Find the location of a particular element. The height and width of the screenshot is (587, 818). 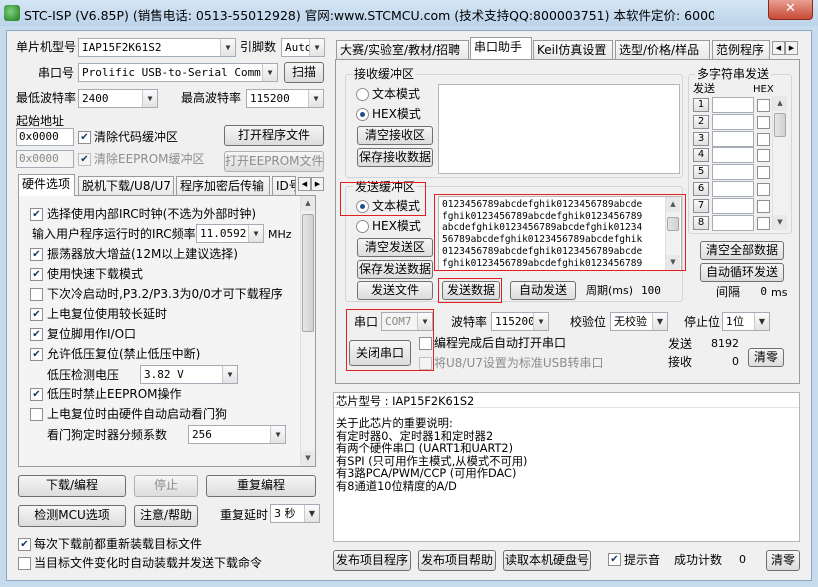

fast-download-checkbox: ✔ is located at coordinates (36, 274).